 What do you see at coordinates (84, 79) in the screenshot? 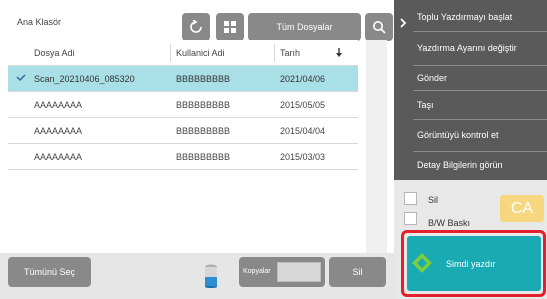
I see `row-file-name: Scan_20210406_085320` at bounding box center [84, 79].